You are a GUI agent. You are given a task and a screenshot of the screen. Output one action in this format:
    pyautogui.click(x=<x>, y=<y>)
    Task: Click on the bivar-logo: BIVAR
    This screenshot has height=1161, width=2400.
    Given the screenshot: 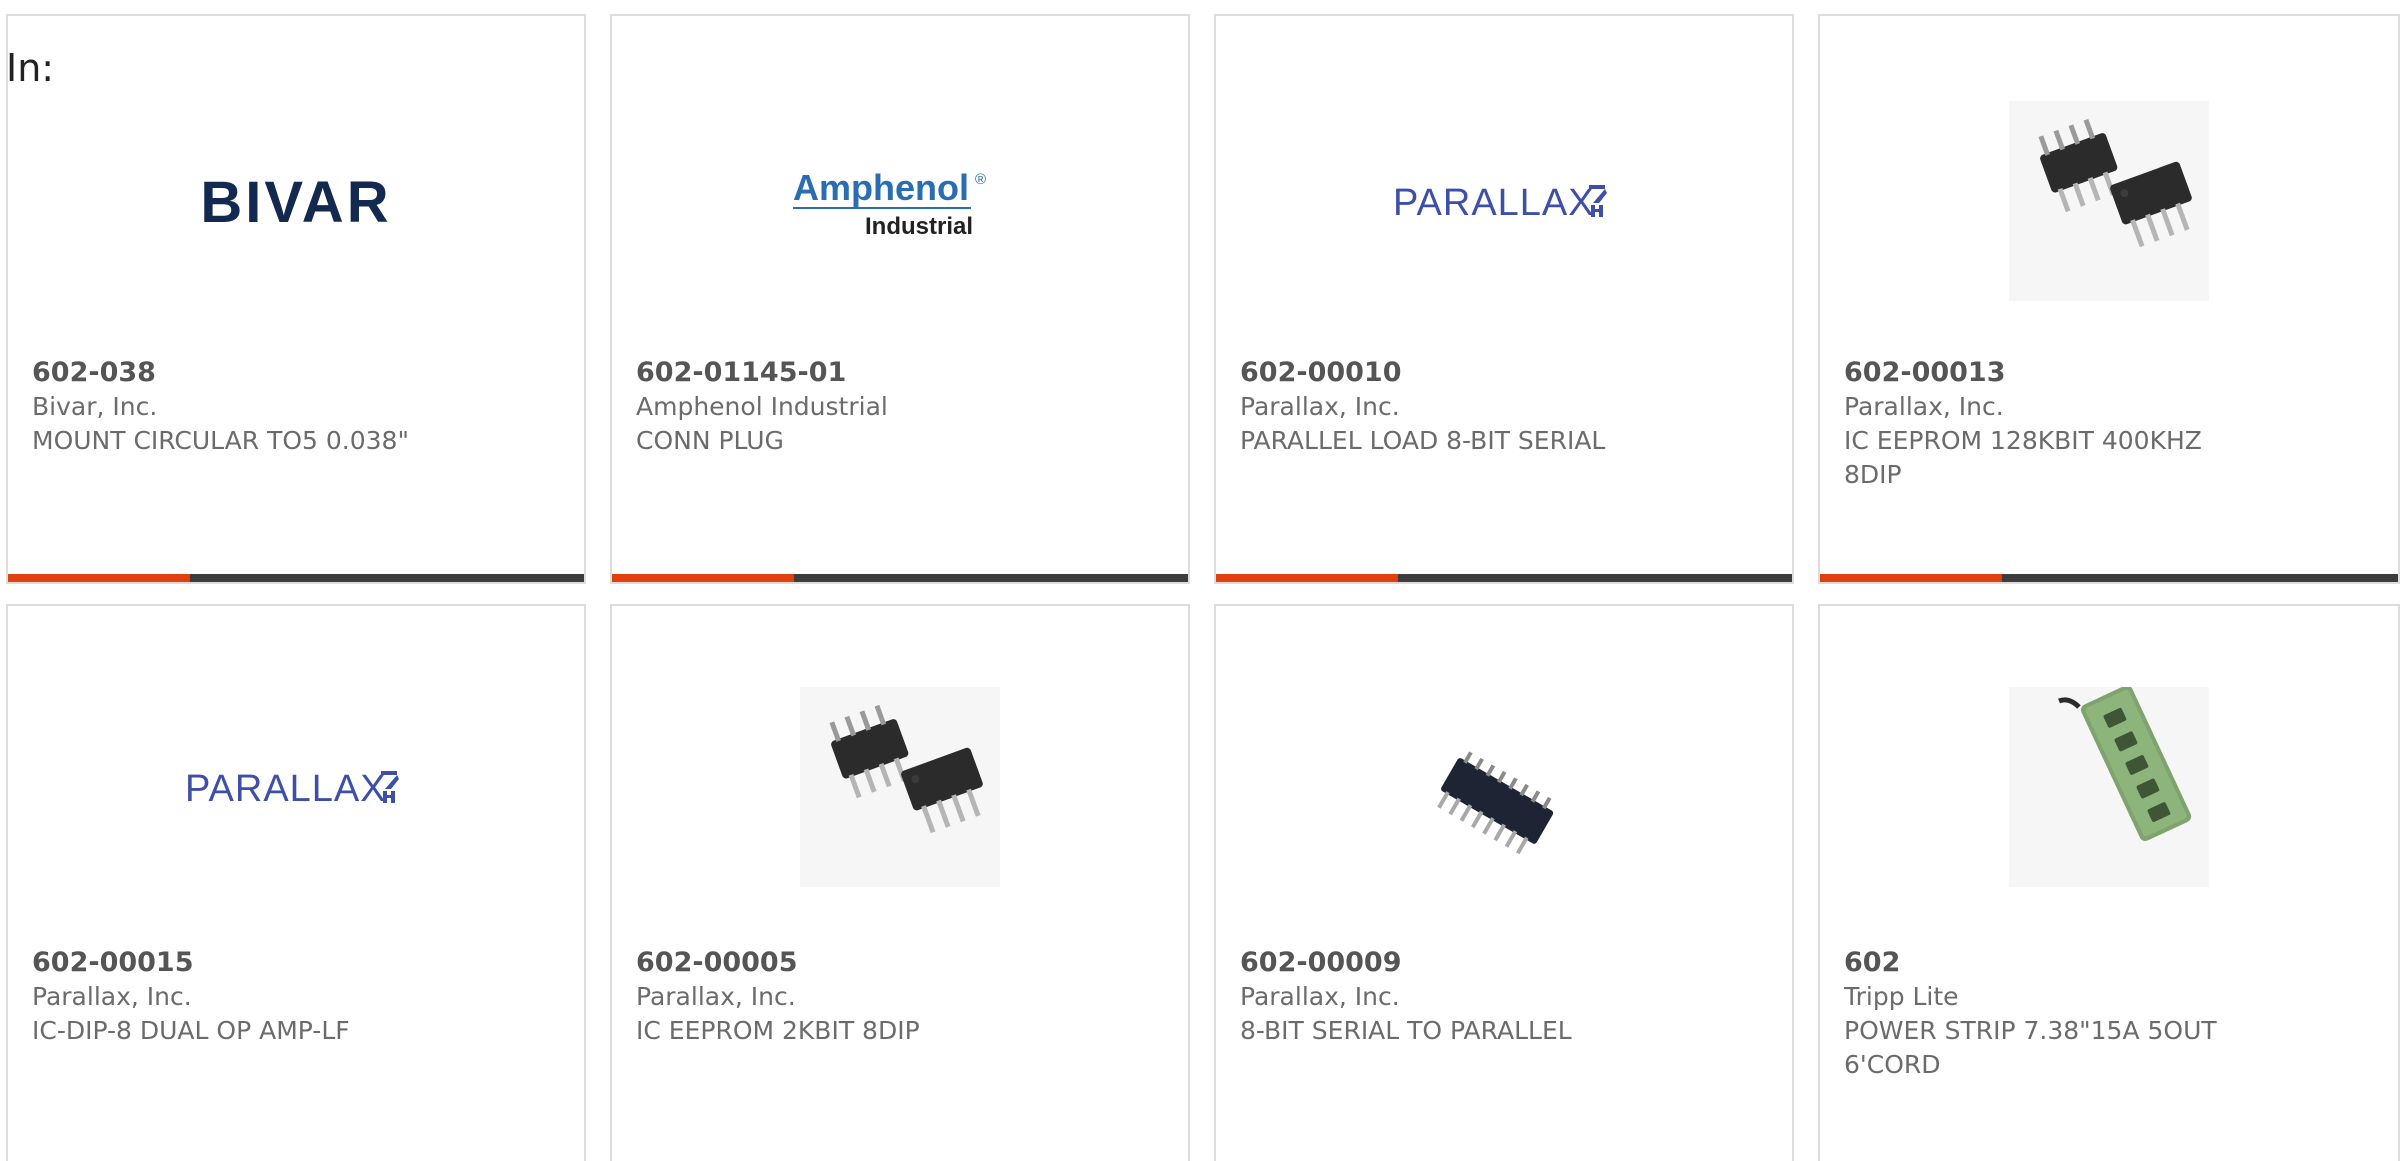 What is the action you would take?
    pyautogui.click(x=295, y=202)
    